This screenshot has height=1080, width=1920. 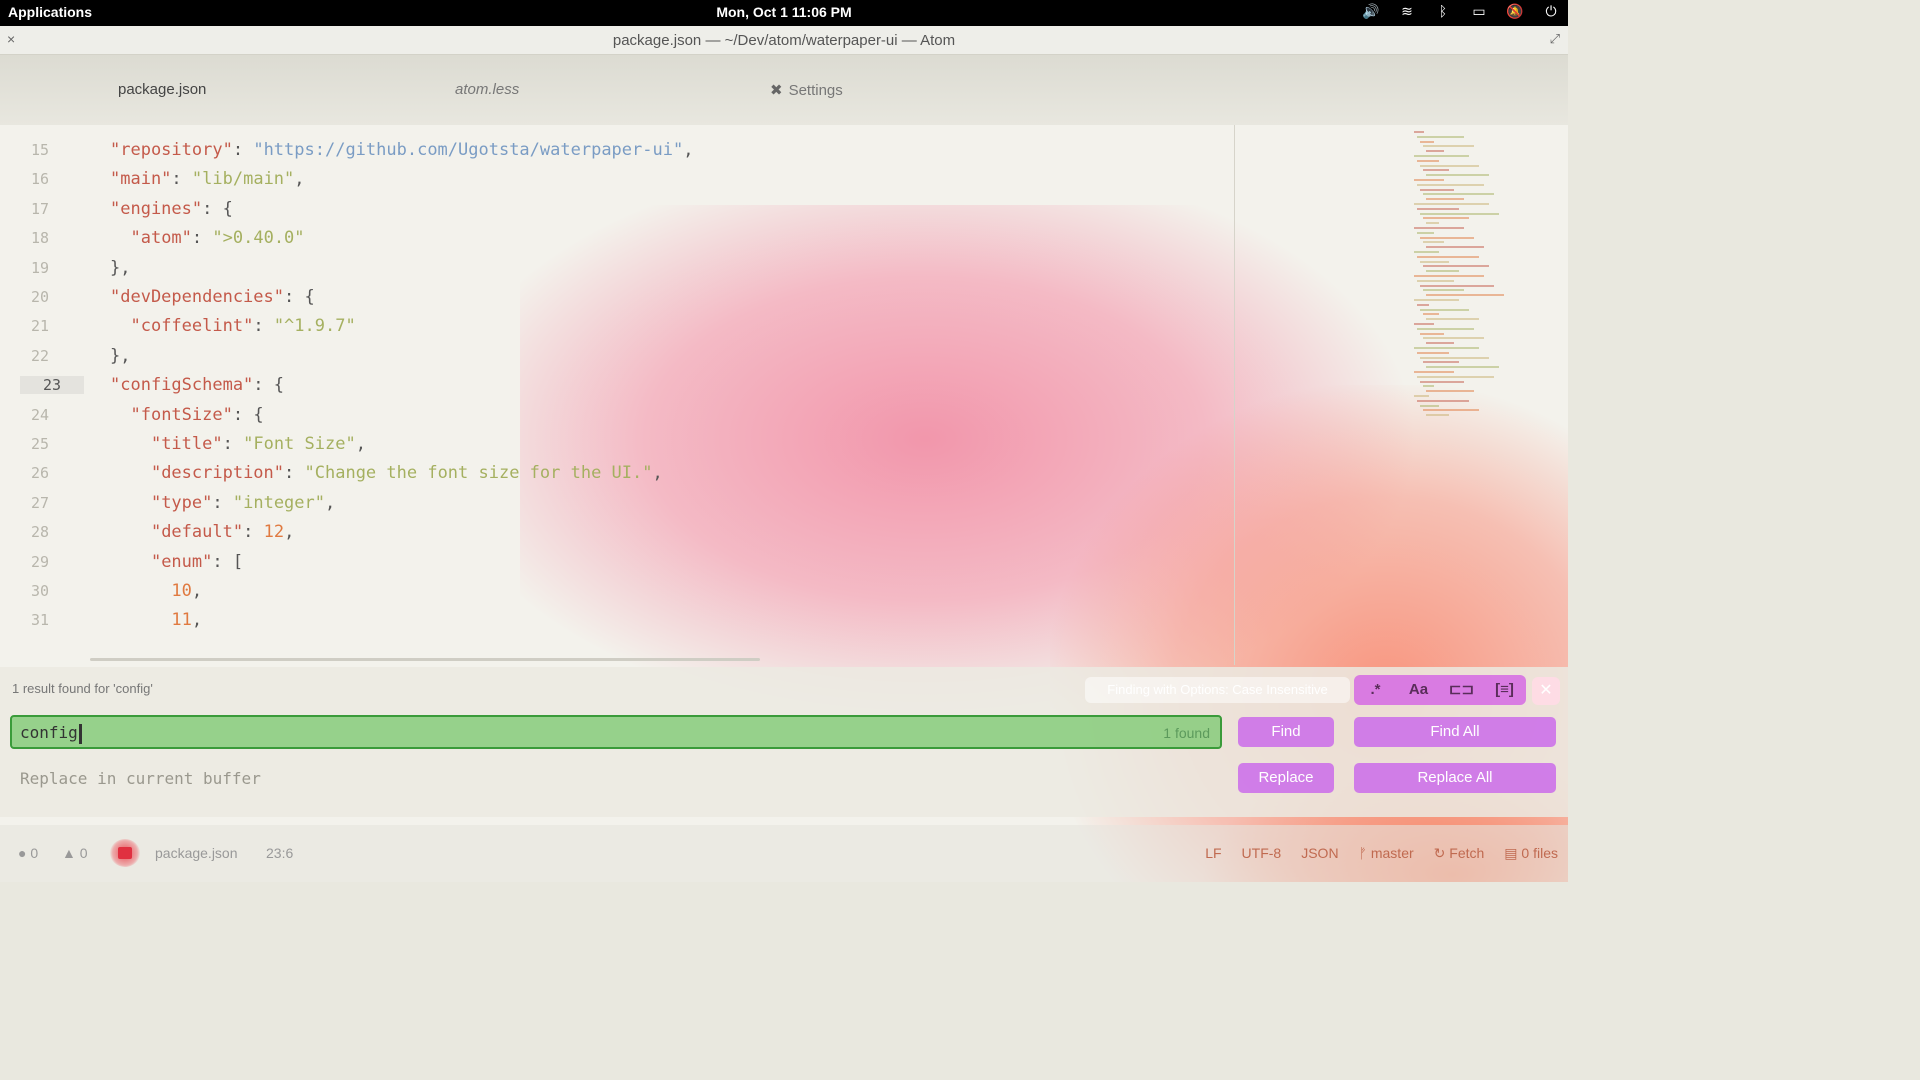 What do you see at coordinates (156, 591) in the screenshot?
I see `code-text: 10,` at bounding box center [156, 591].